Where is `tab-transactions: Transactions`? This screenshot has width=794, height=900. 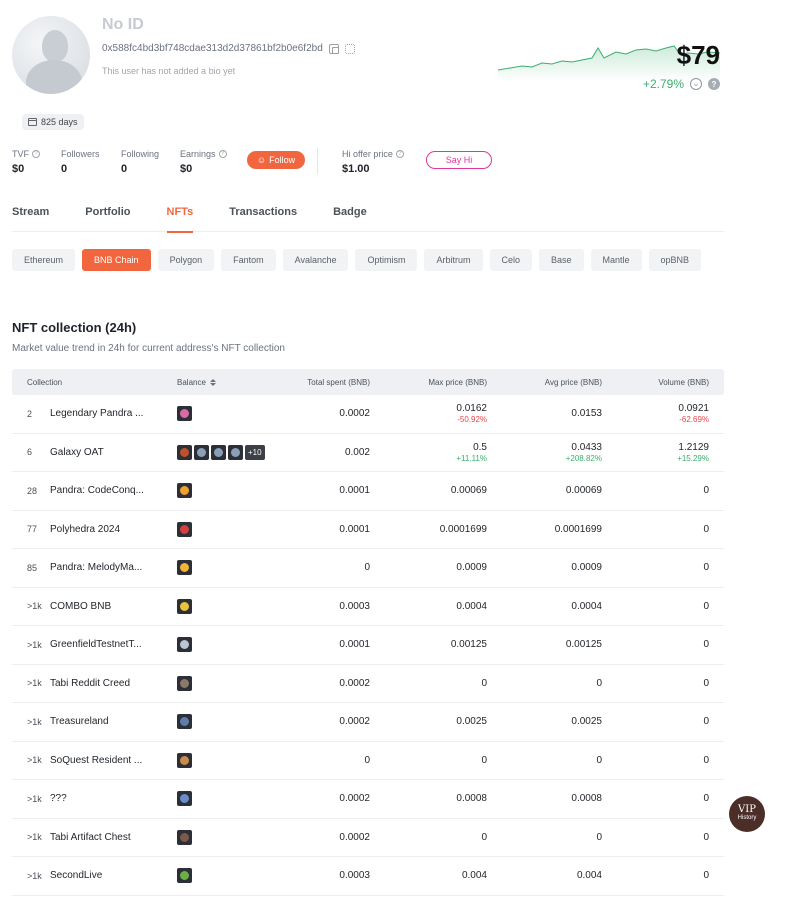
tab-transactions: Transactions is located at coordinates (263, 219).